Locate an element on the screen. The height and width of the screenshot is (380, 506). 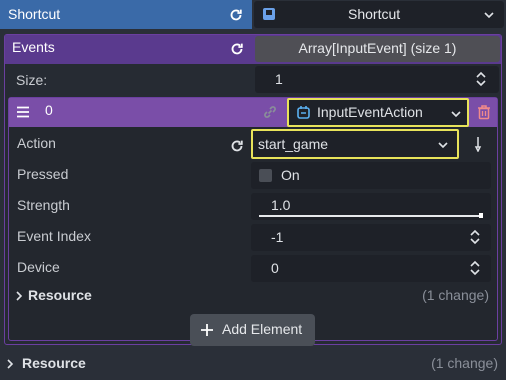
action-value: start_game is located at coordinates (293, 144).